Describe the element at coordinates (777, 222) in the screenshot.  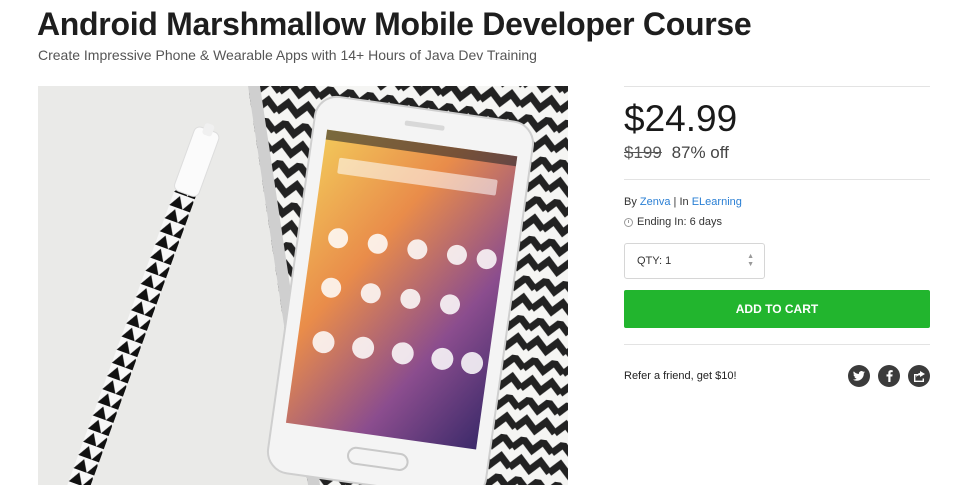
I see `ending-info: Ending In: 6 days` at that location.